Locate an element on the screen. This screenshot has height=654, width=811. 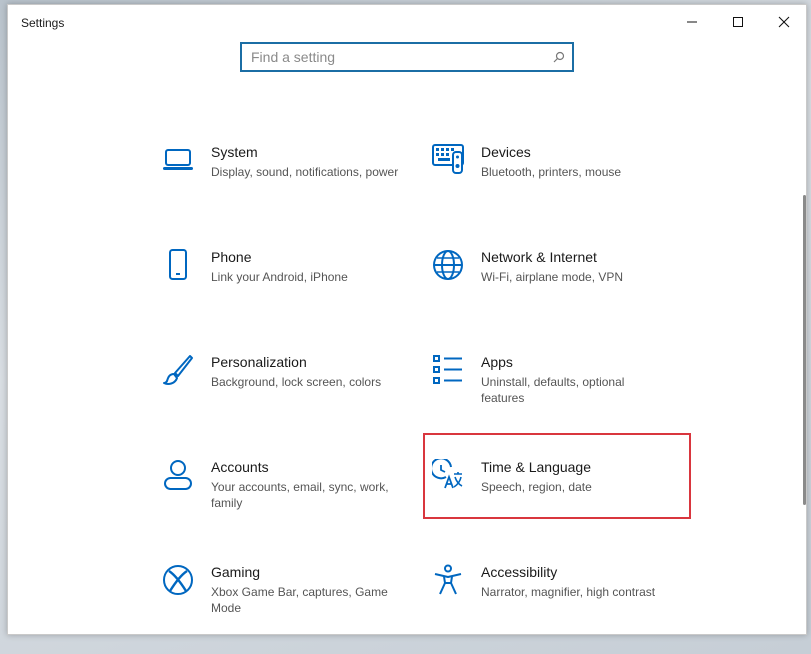
minimize-button is located at coordinates (692, 22).